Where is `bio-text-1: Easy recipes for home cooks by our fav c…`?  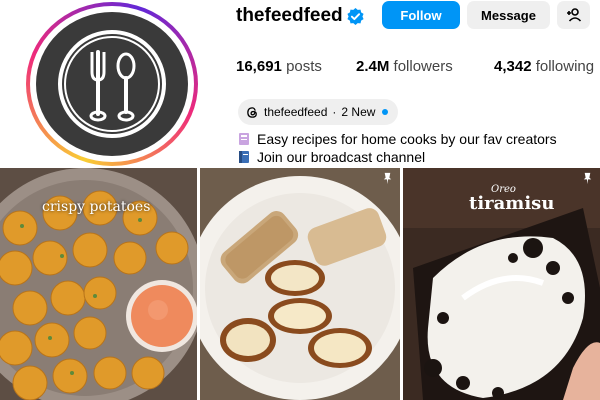
bio-text-1: Easy recipes for home cooks by our fav c… is located at coordinates (407, 139).